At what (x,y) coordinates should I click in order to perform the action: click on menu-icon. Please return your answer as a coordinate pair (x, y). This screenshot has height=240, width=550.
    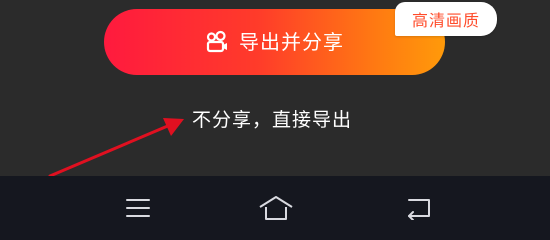
    Looking at the image, I should click on (138, 208).